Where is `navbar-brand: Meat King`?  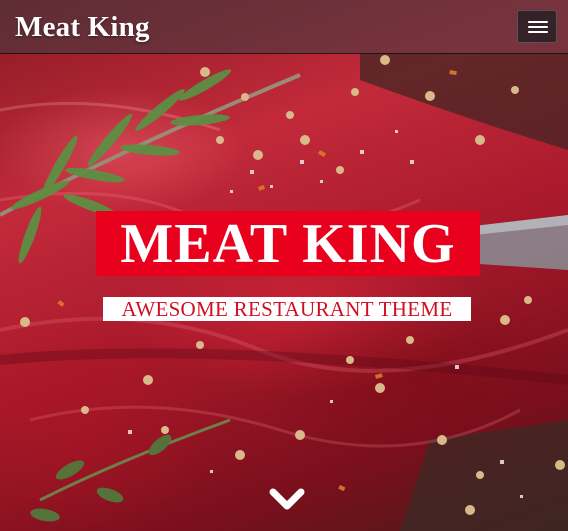 navbar-brand: Meat King is located at coordinates (82, 27).